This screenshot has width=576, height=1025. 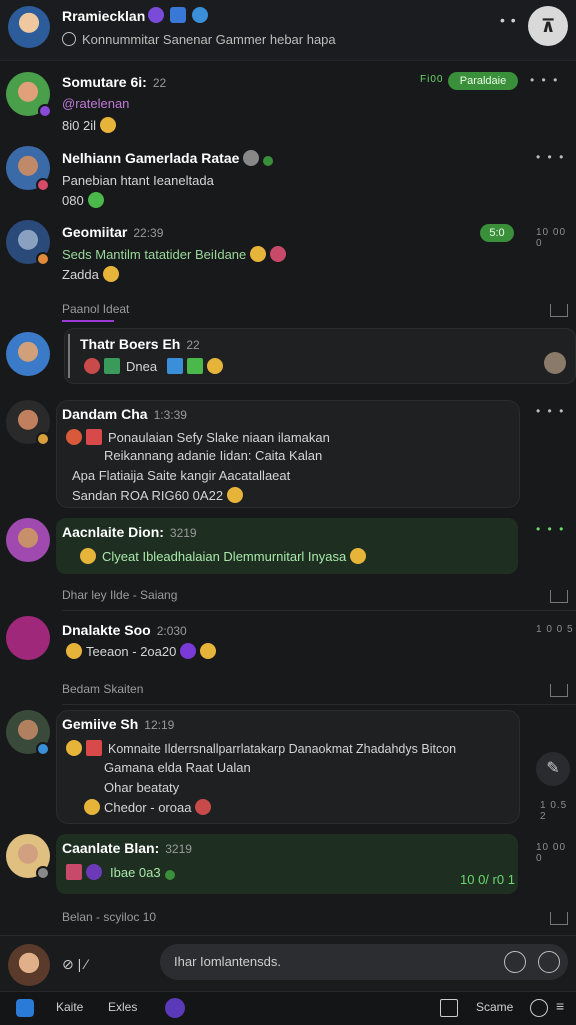 I want to click on user-avatar, so click(x=29, y=965).